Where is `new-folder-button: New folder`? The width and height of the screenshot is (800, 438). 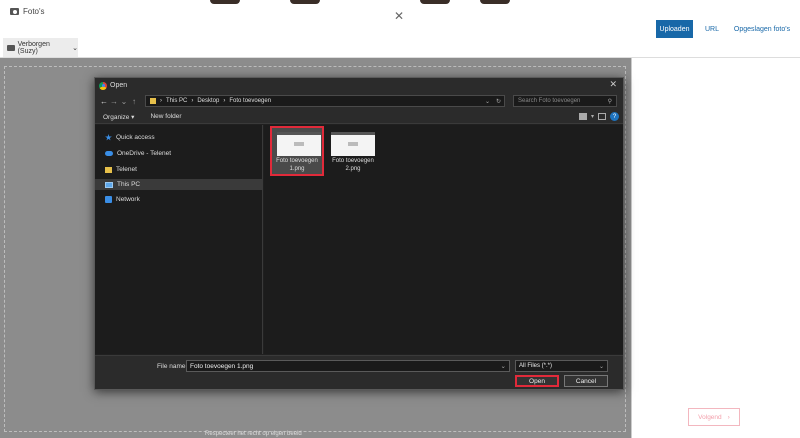 new-folder-button: New folder is located at coordinates (165, 116).